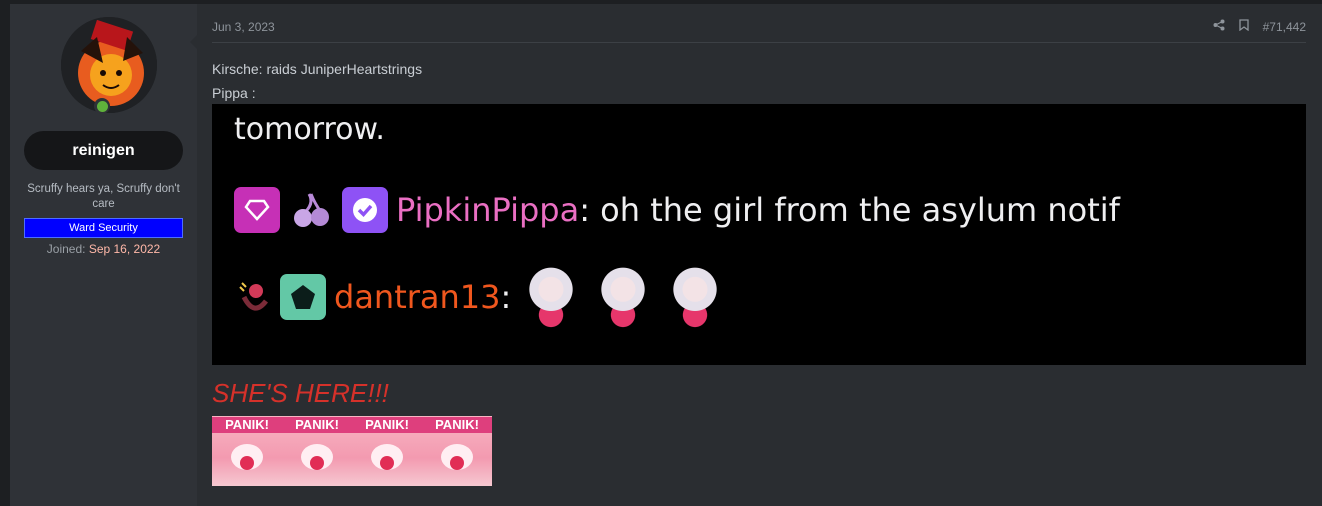  I want to click on post-line-1: Kirsche: raids JuniperHeartstrings, so click(317, 69).